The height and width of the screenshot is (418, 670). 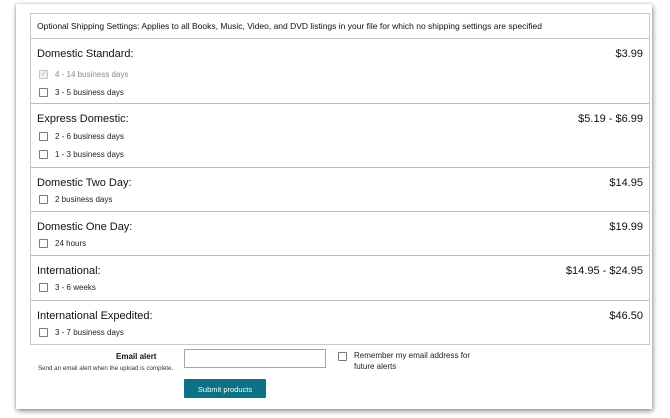 I want to click on remember-email-checkbox, so click(x=342, y=356).